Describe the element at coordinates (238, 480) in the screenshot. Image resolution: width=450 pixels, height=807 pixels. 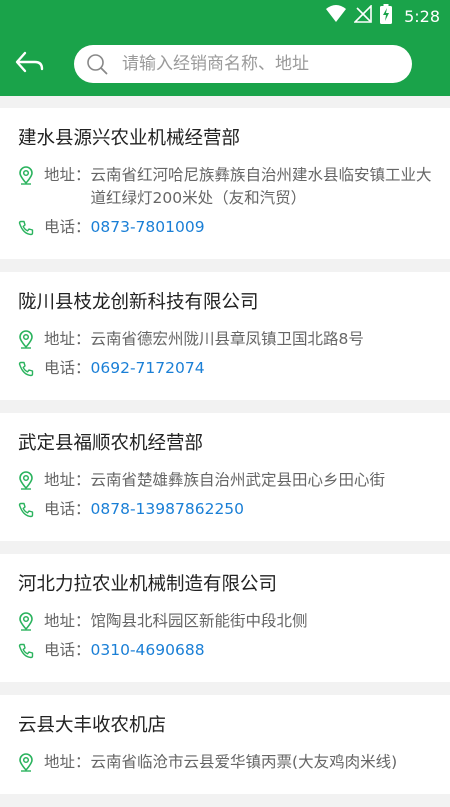
I see `address-value: 云南省楚雄彝族自治州武定县田心乡田心街` at that location.